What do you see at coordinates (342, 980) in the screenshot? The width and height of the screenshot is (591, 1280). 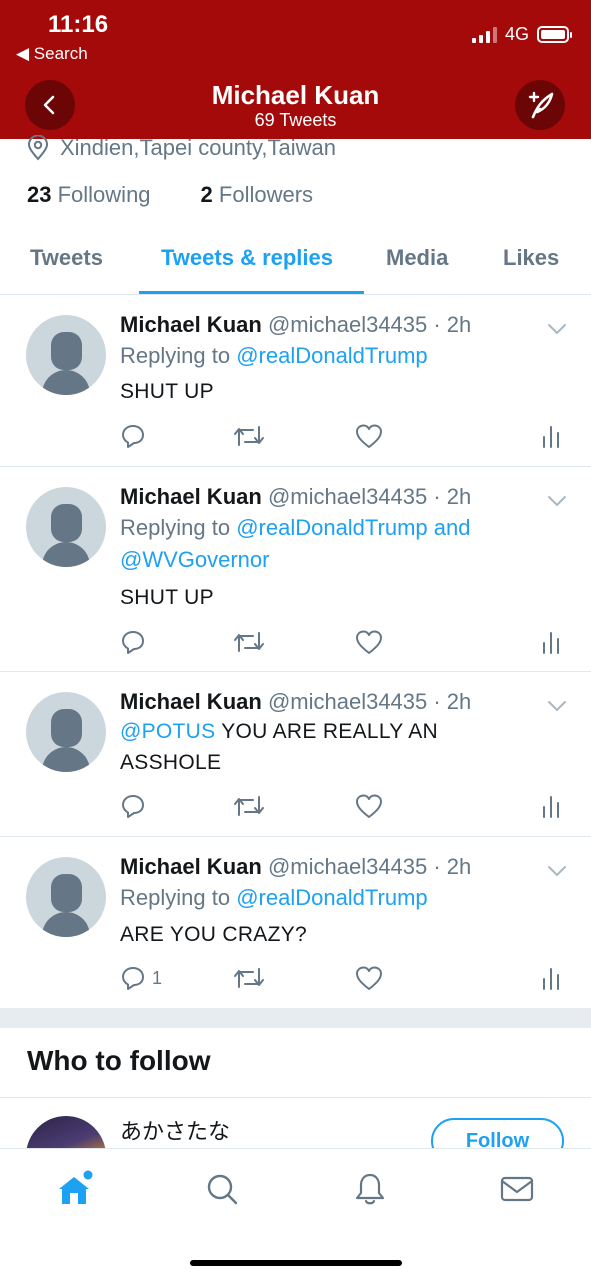 I see `tweet-actions: 1` at bounding box center [342, 980].